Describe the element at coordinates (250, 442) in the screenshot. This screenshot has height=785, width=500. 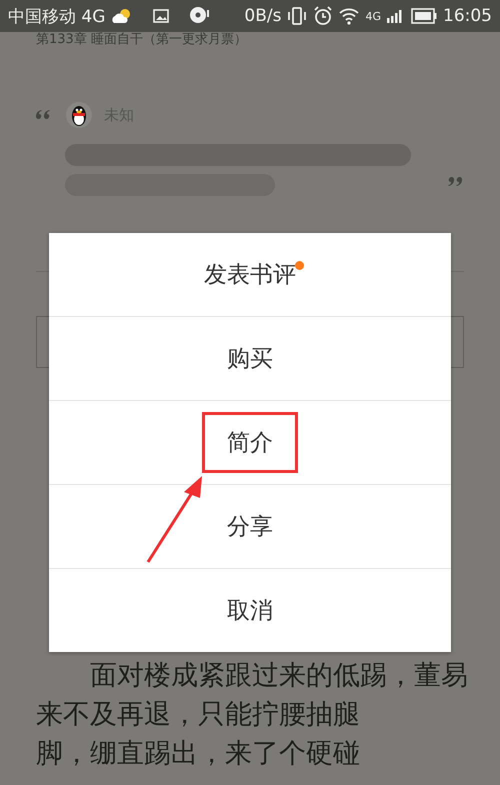
I see `menu-item: 简介` at that location.